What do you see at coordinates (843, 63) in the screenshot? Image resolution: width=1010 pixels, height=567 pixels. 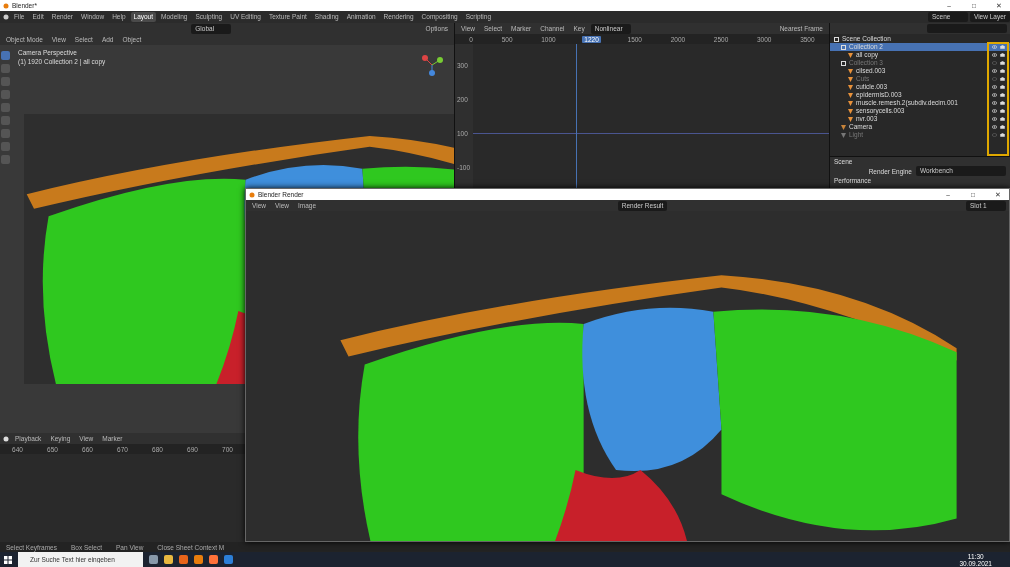 I see `collection-icon` at bounding box center [843, 63].